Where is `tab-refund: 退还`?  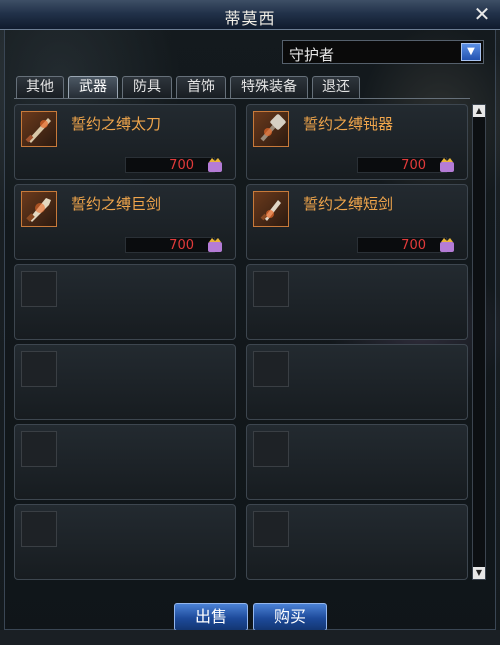 tab-refund: 退还 is located at coordinates (336, 87).